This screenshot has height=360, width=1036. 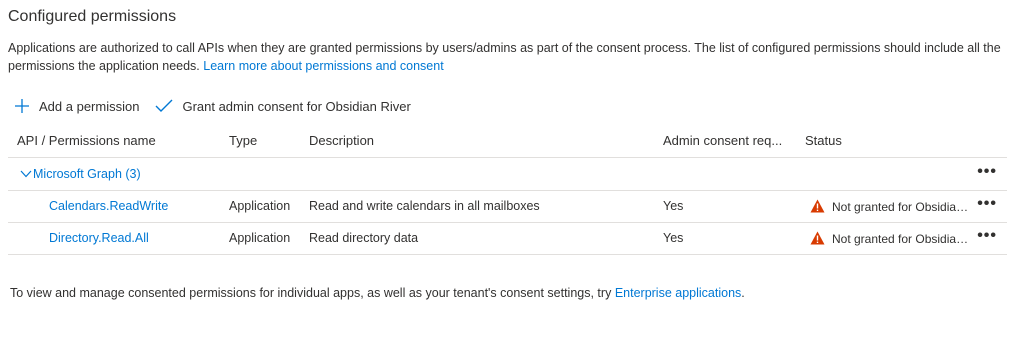 I want to click on grant-admin-consent-label: Grant admin consent for Obsidian River, so click(x=296, y=106).